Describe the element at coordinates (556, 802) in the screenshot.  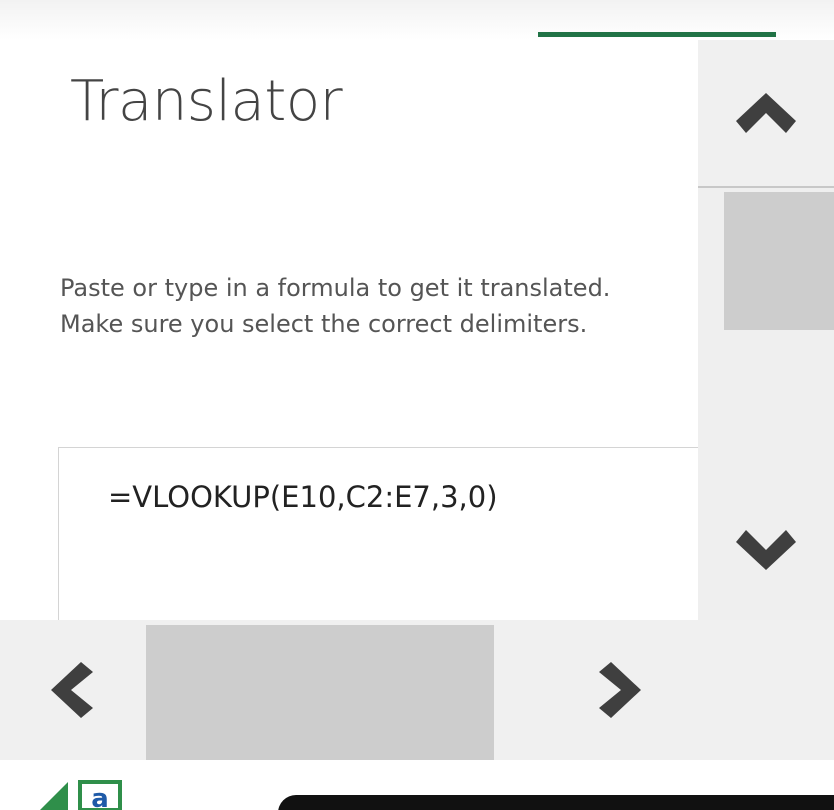
I see `bottom-dark-bar` at that location.